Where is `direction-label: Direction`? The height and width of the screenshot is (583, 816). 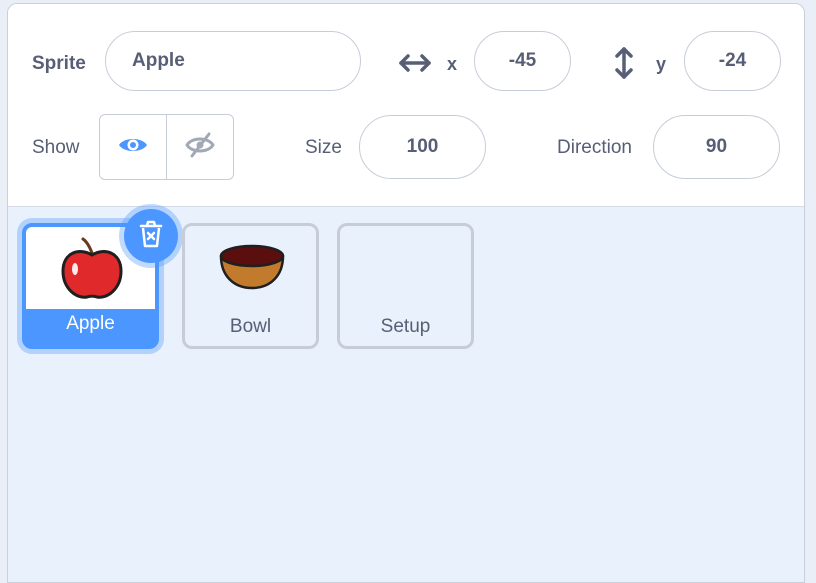 direction-label: Direction is located at coordinates (594, 147).